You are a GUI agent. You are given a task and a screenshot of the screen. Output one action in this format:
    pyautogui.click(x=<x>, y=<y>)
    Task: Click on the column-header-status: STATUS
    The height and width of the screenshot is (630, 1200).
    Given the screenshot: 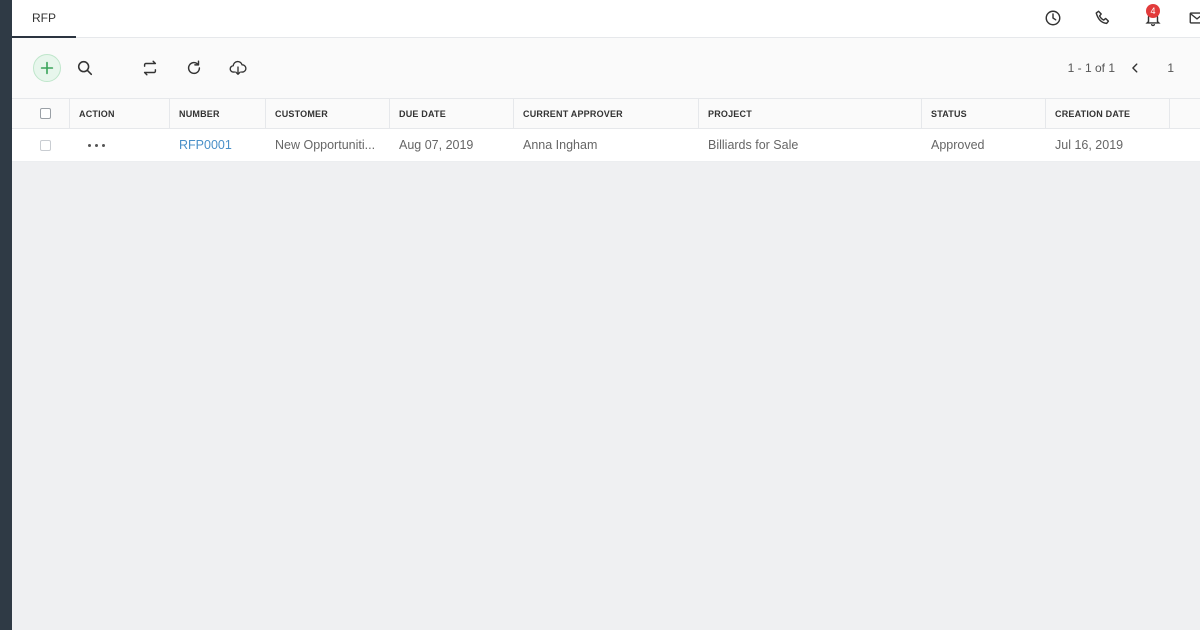 What is the action you would take?
    pyautogui.click(x=984, y=113)
    